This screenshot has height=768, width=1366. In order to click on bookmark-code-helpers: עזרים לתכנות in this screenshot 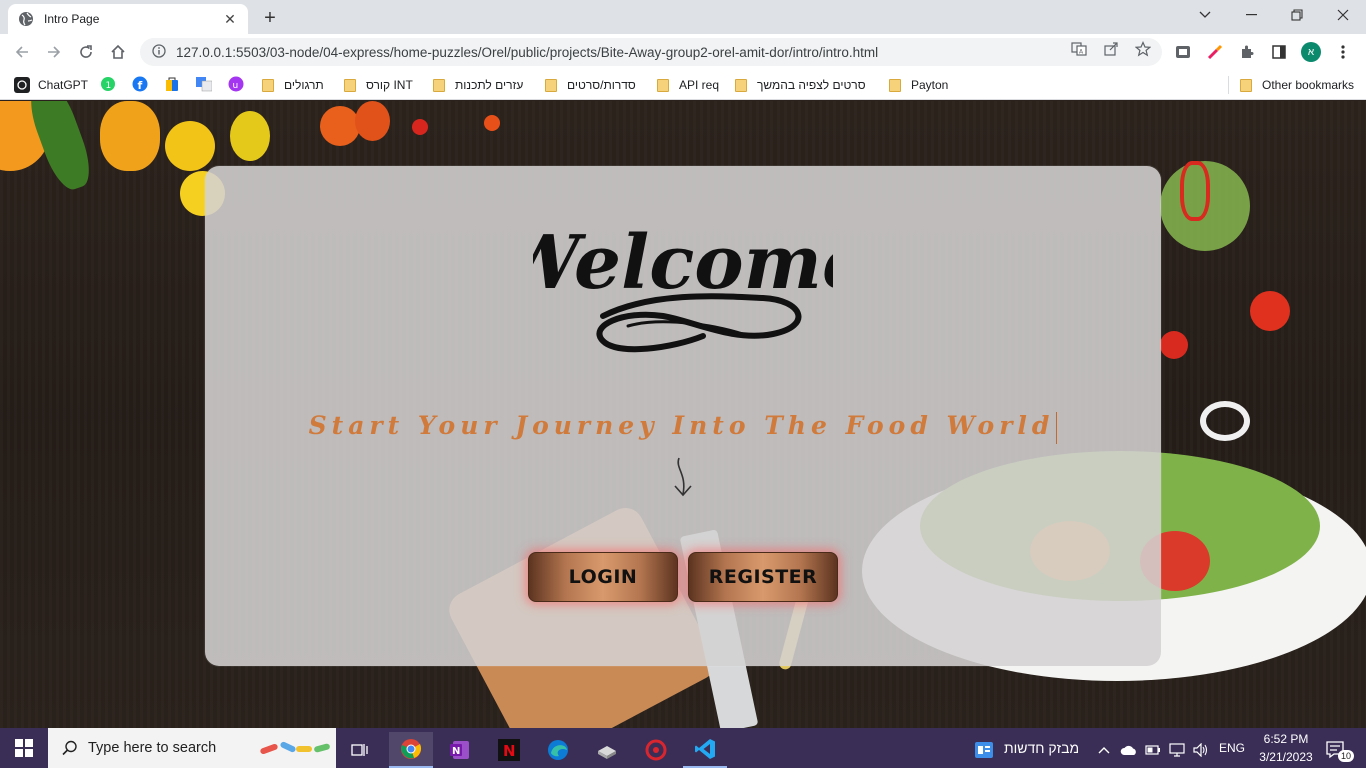, I will do `click(478, 85)`.